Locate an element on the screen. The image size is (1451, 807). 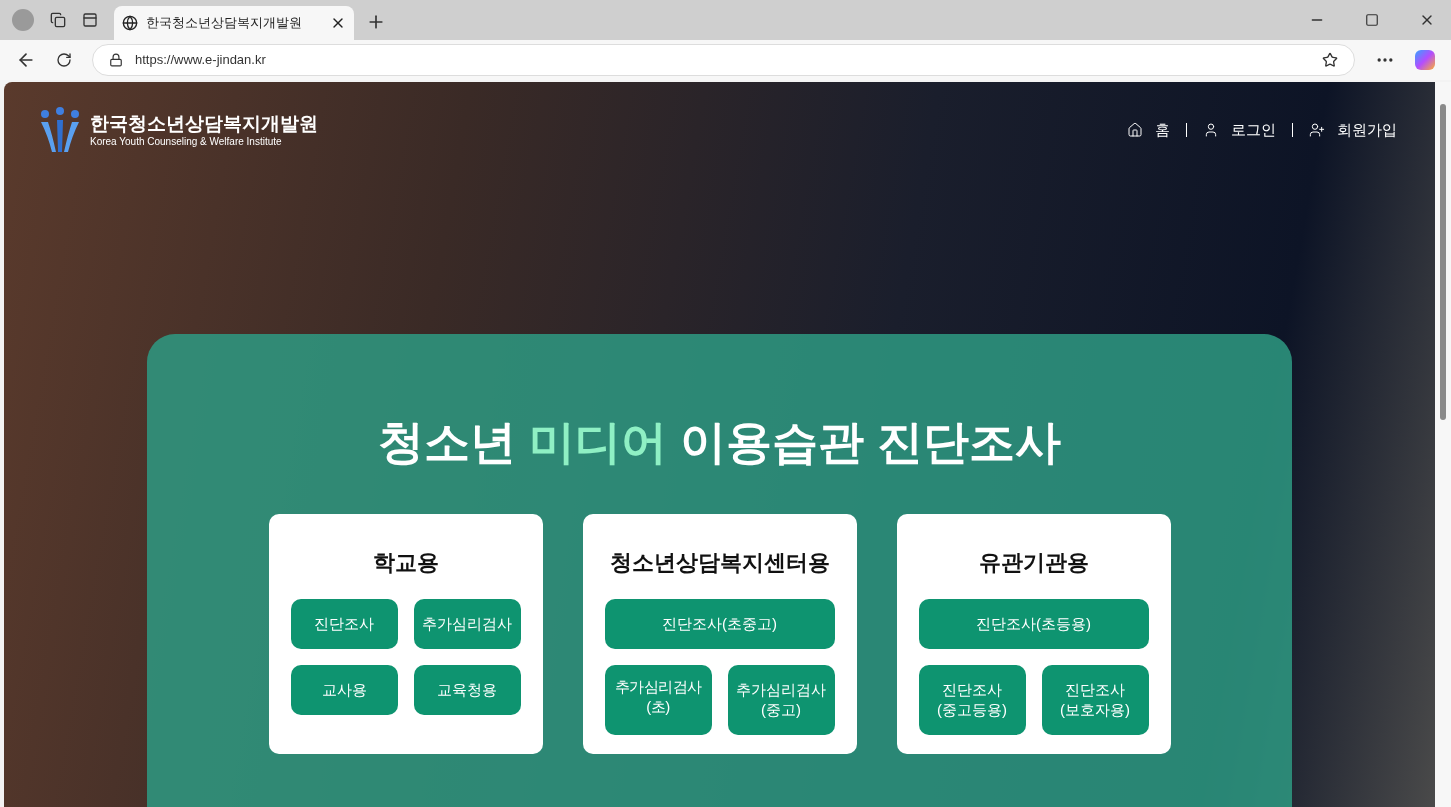
tab-actions-icon is located at coordinates (90, 20).